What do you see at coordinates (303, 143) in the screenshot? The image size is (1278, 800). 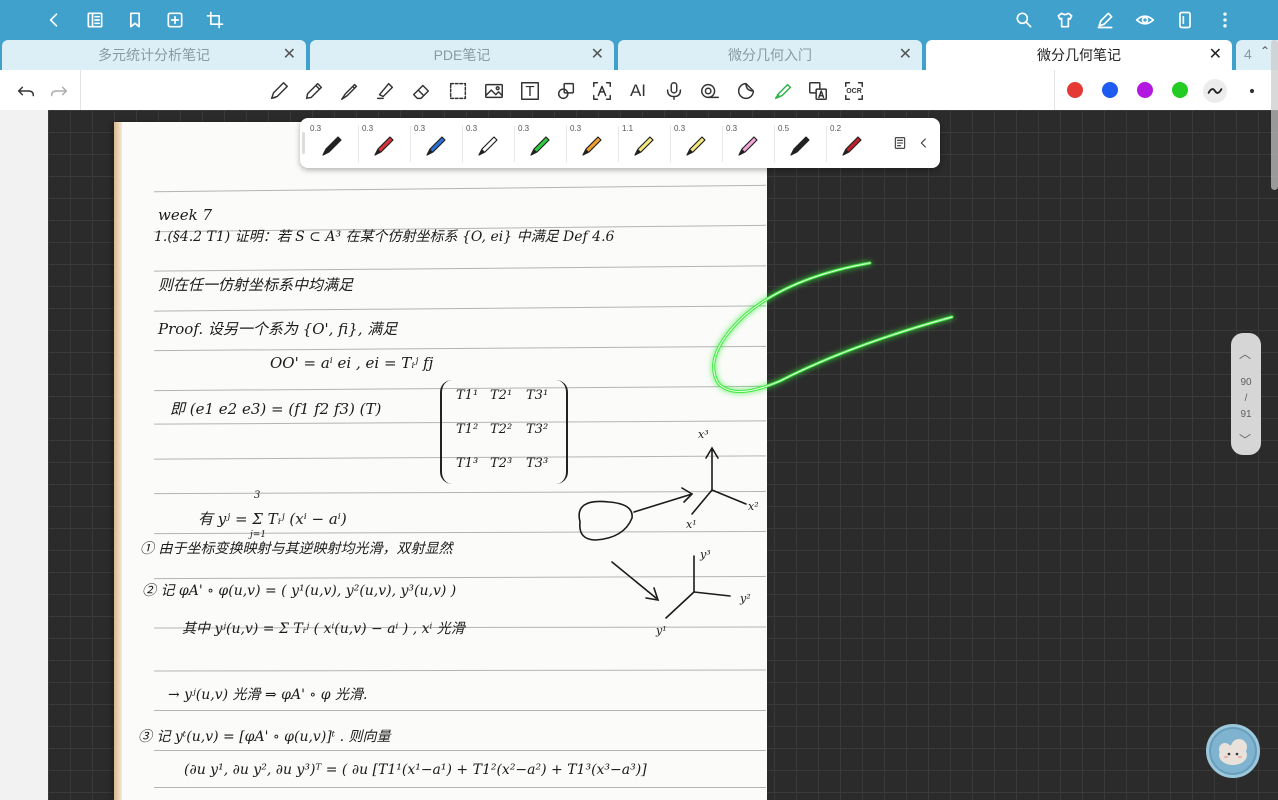 I see `drag-handle` at bounding box center [303, 143].